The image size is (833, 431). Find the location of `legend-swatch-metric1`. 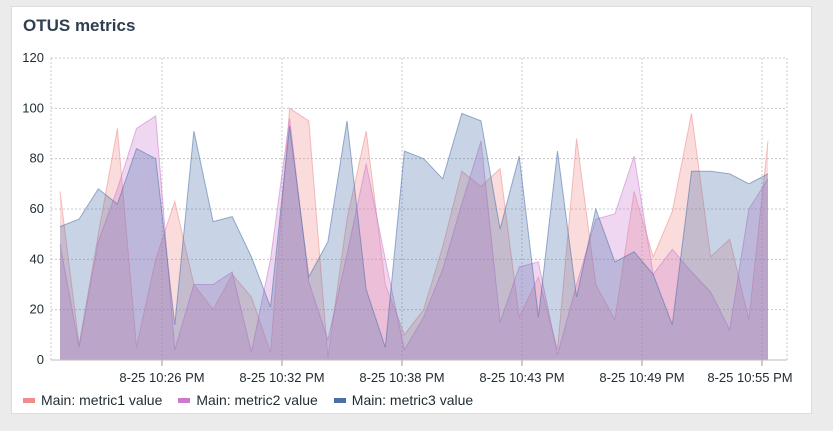

legend-swatch-metric1 is located at coordinates (29, 400).